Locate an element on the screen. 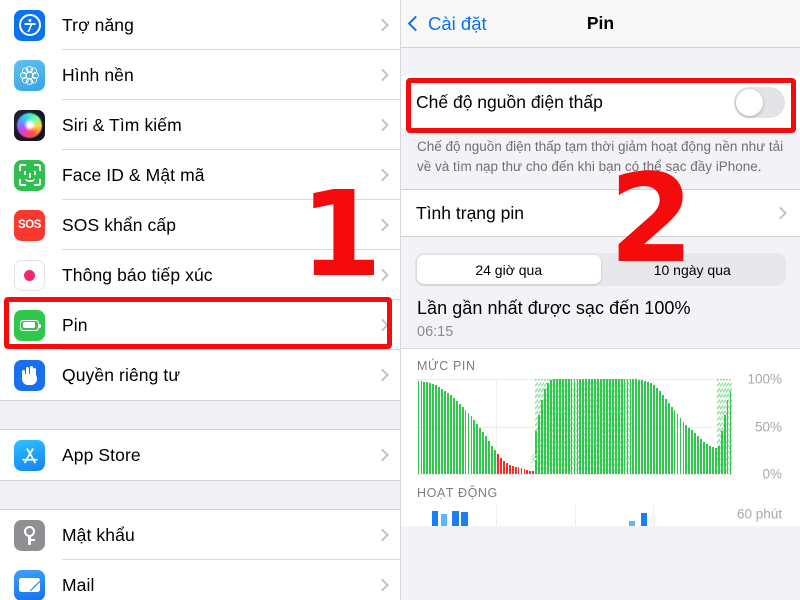 The height and width of the screenshot is (600, 800). face-id-icon is located at coordinates (29, 175).